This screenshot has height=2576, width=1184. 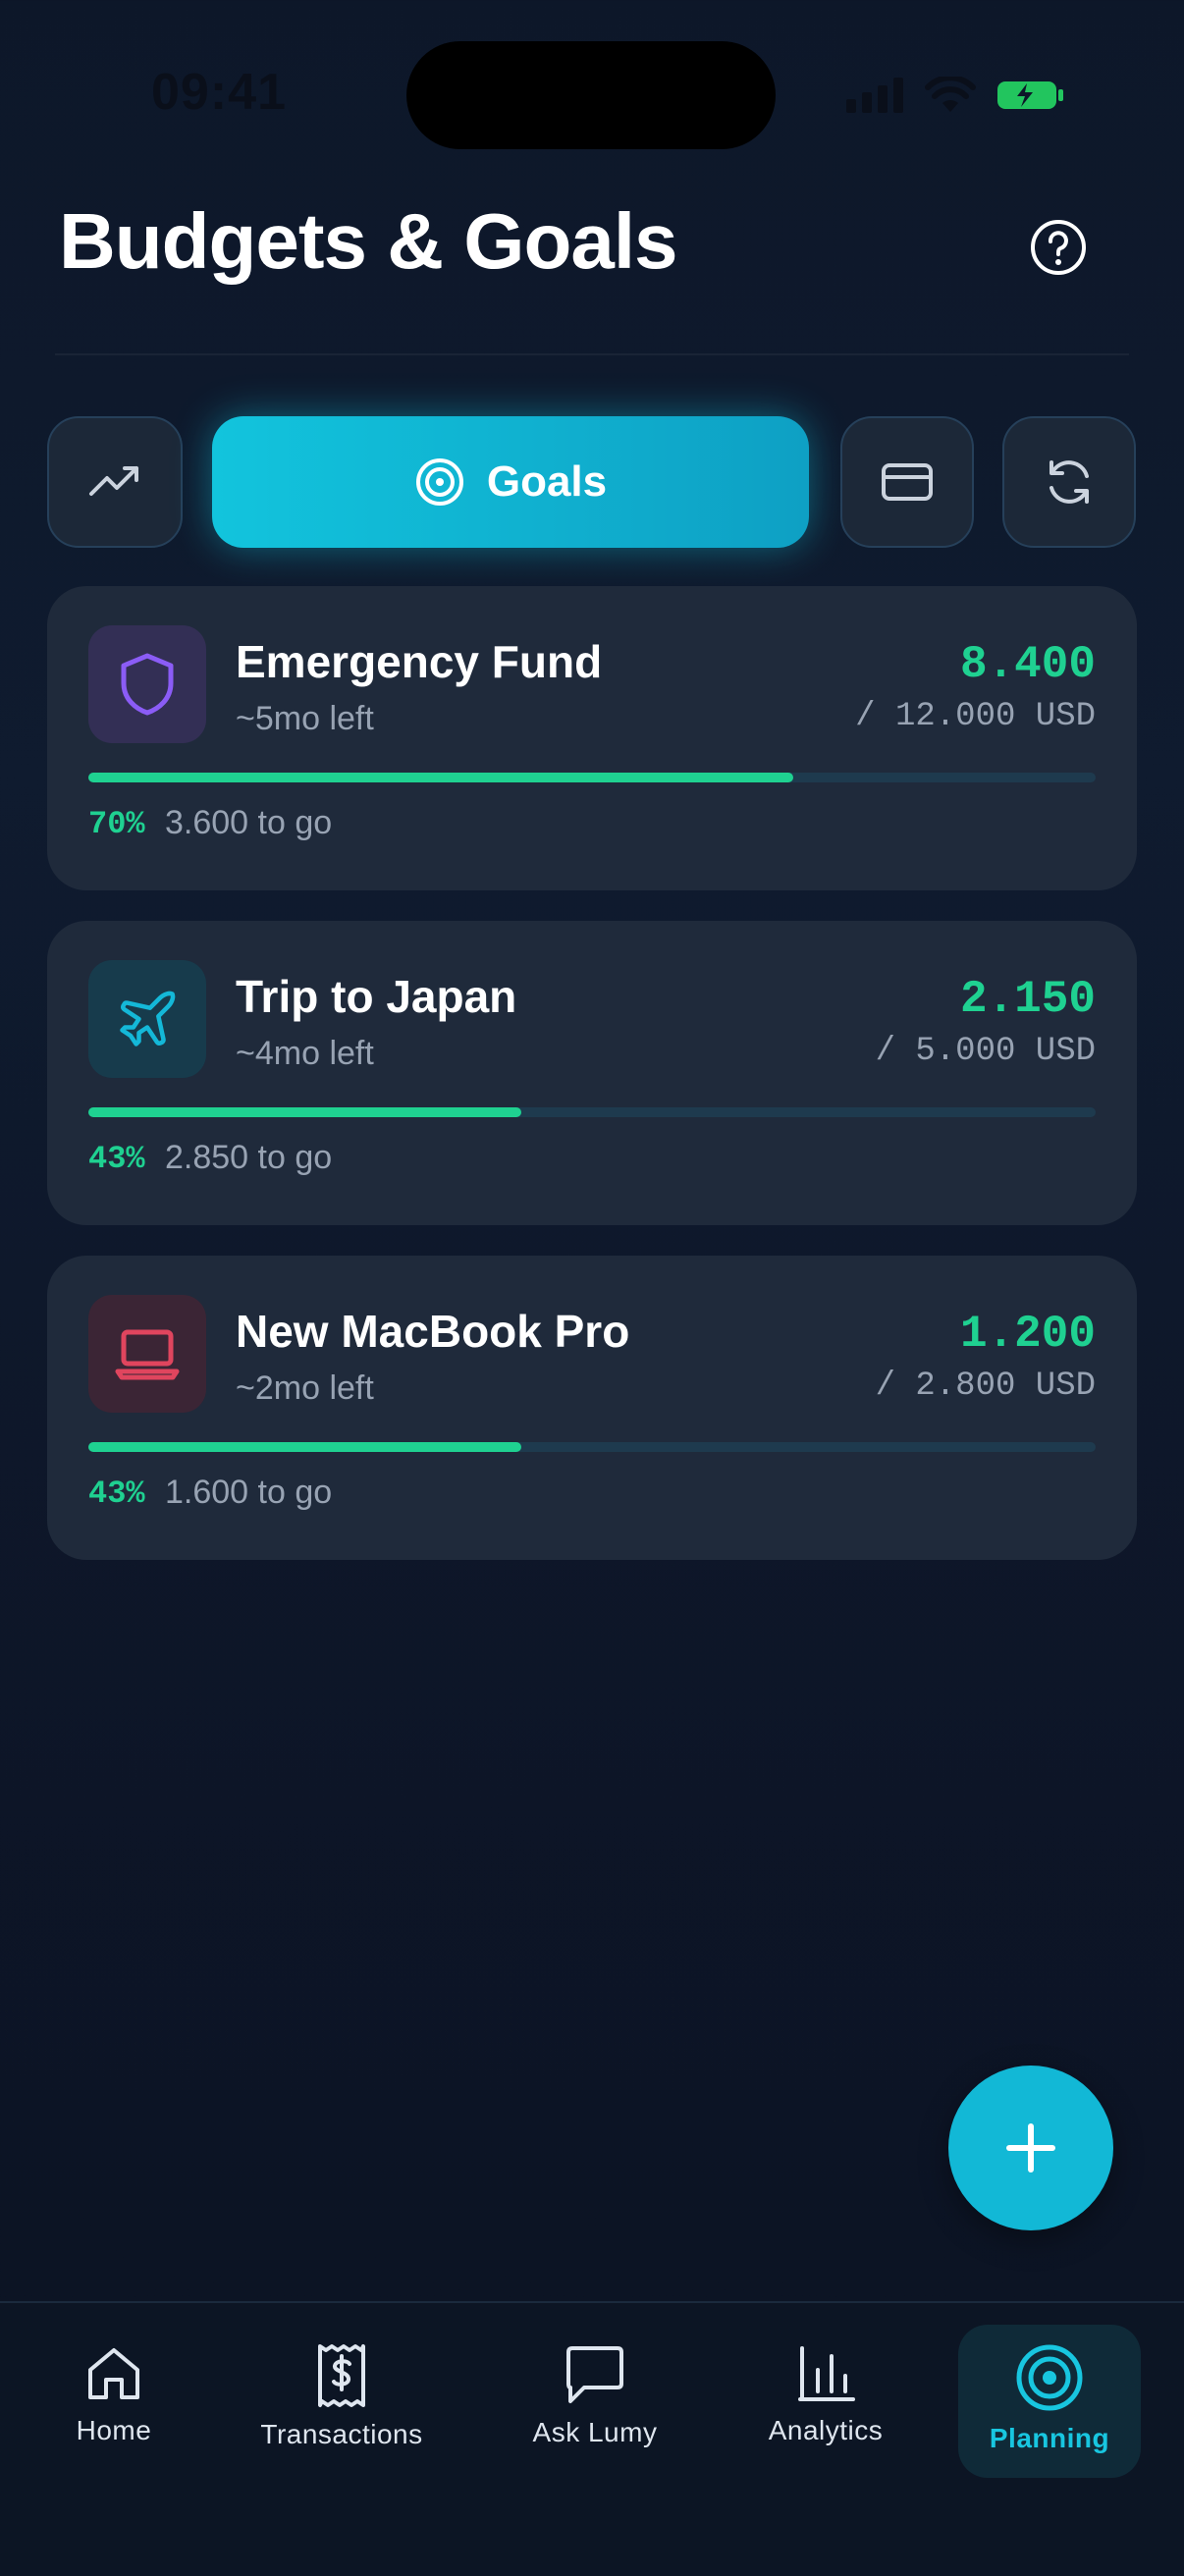 I want to click on status-icons, so click(x=955, y=95).